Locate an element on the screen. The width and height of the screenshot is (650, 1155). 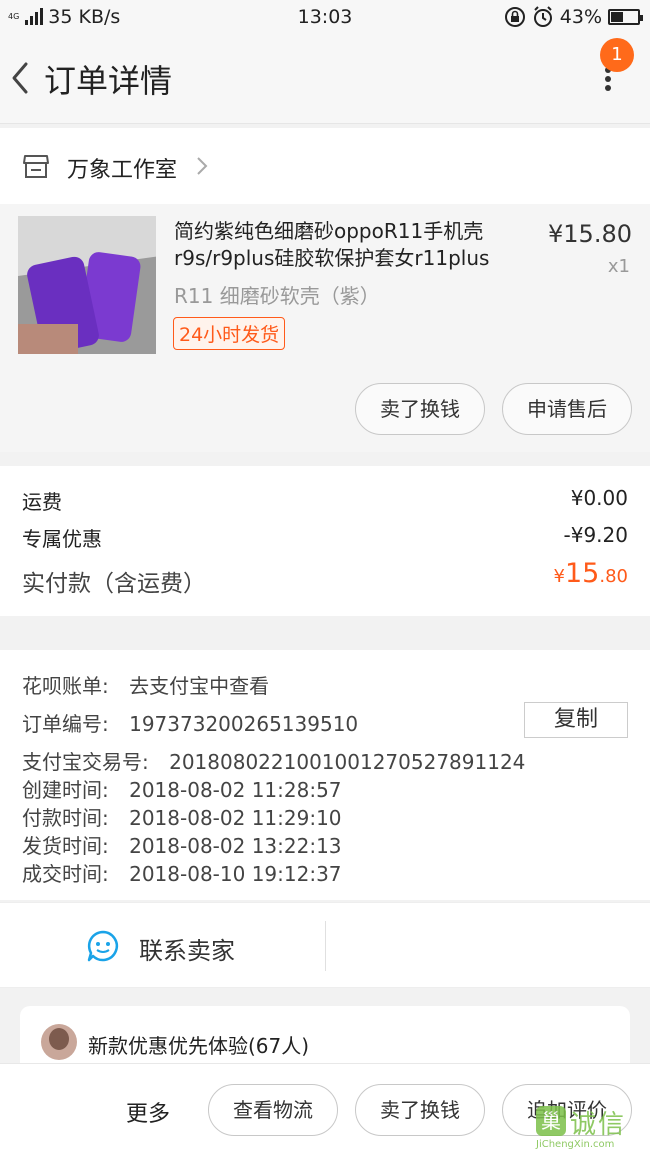
product-image is located at coordinates (87, 285).